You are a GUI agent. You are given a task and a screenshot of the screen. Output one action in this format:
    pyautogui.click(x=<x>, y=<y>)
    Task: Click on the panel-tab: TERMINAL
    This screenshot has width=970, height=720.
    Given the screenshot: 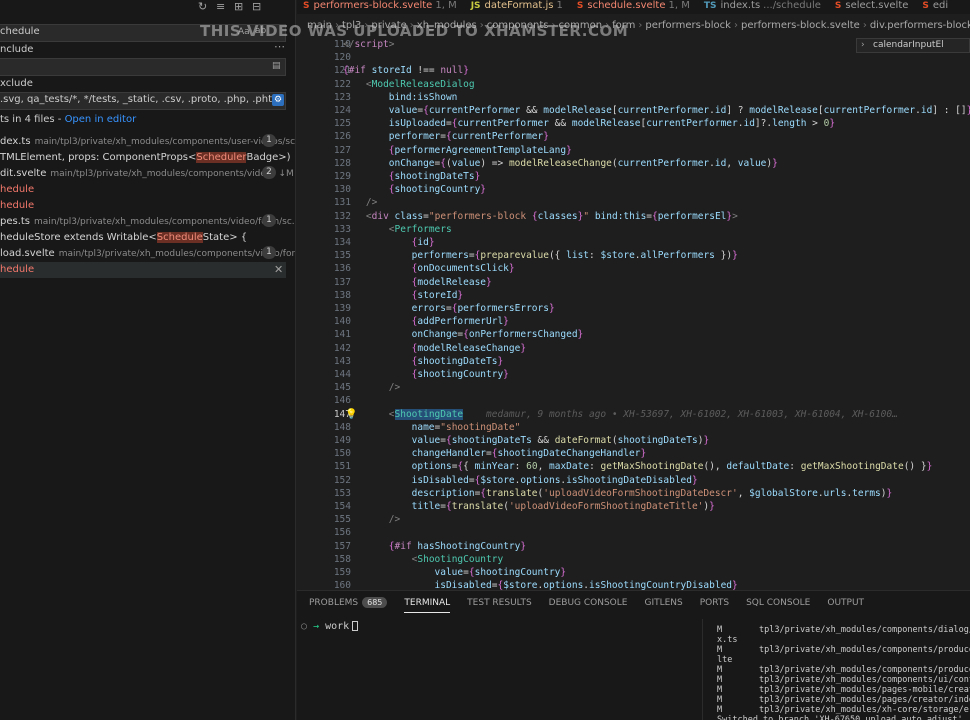 What is the action you would take?
    pyautogui.click(x=427, y=605)
    